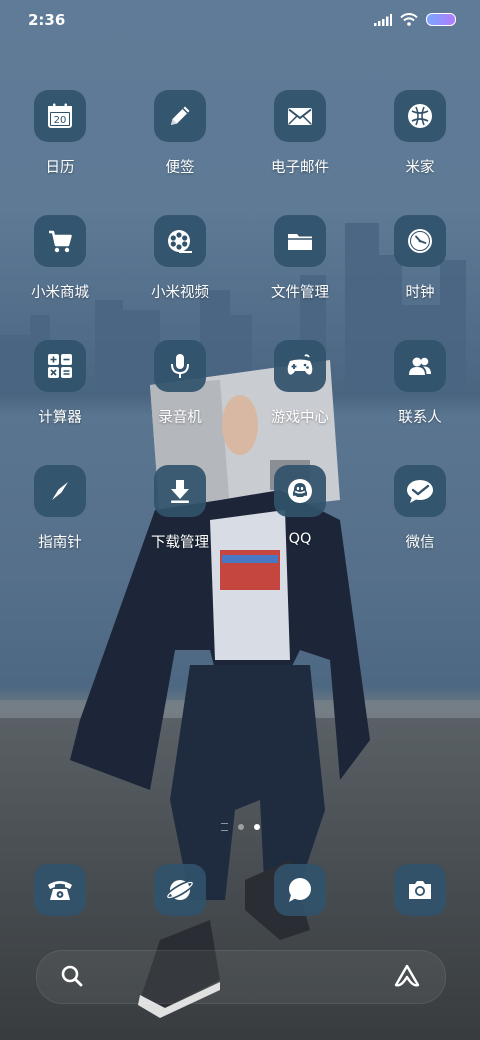  What do you see at coordinates (180, 115) in the screenshot?
I see `pencil-icon` at bounding box center [180, 115].